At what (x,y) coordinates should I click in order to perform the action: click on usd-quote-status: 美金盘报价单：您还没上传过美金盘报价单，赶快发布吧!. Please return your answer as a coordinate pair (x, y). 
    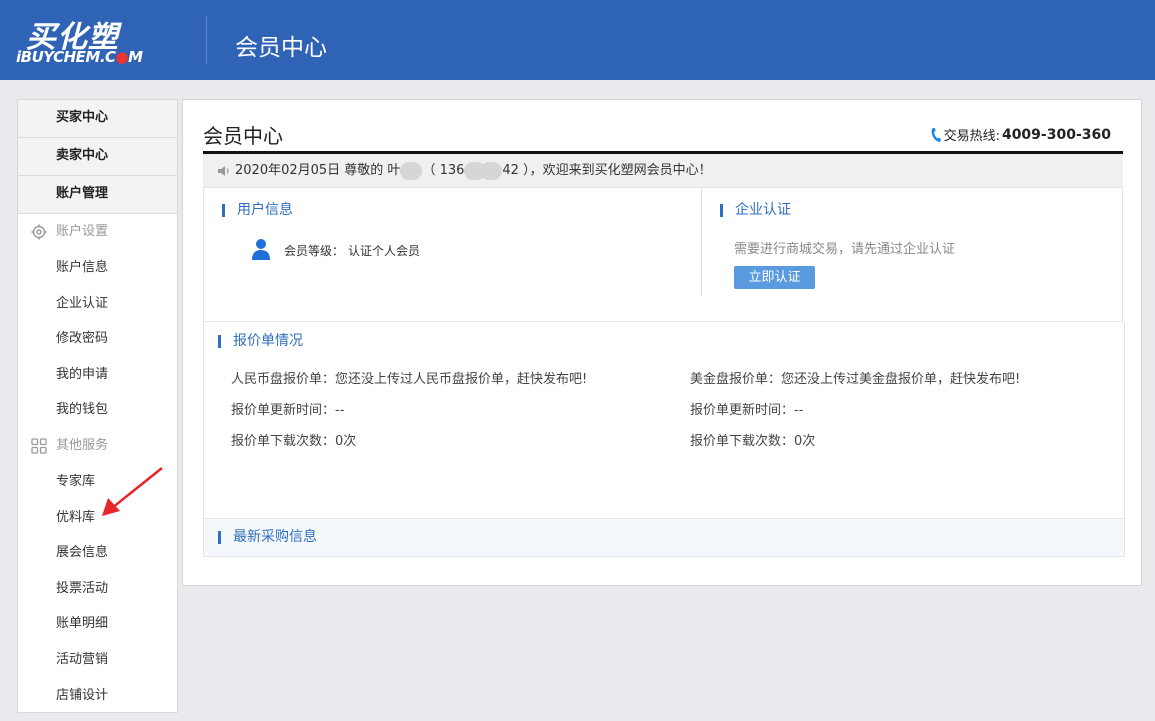
    Looking at the image, I should click on (855, 379).